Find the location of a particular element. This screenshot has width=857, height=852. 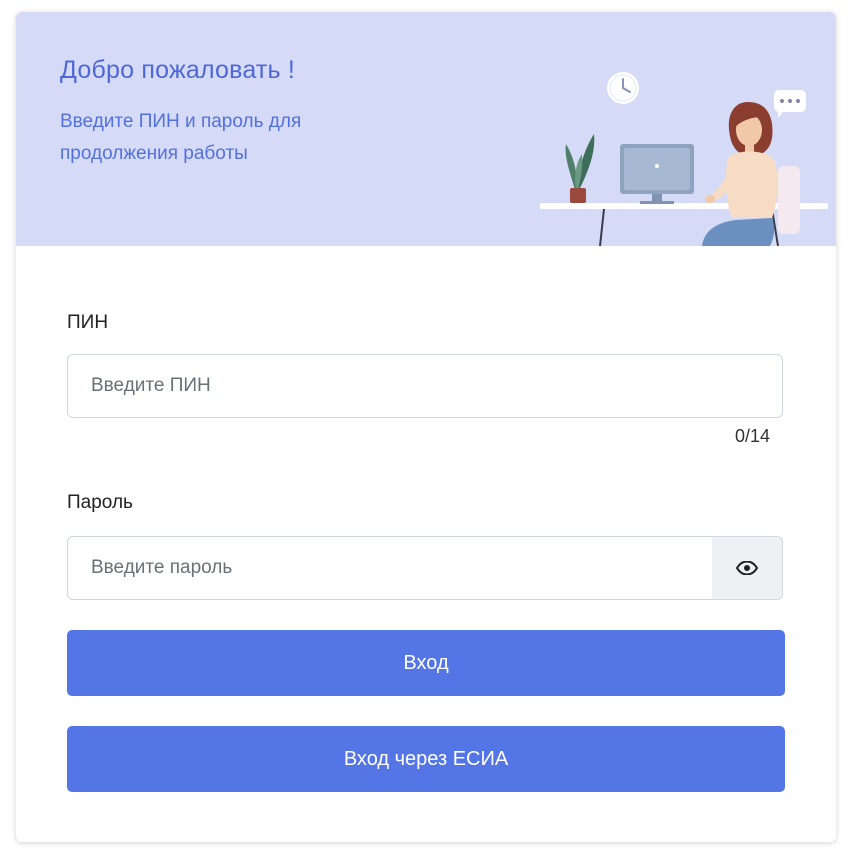

pin-field is located at coordinates (425, 386).